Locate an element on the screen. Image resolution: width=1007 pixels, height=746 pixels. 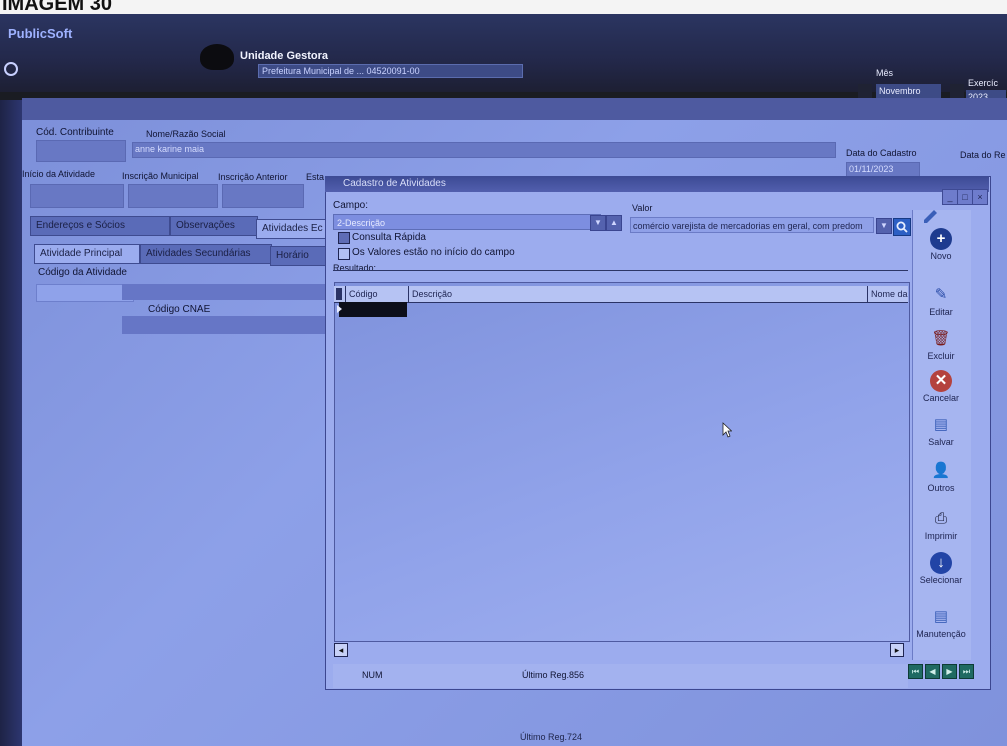
next-record-icon: ▶ is located at coordinates (949, 671).